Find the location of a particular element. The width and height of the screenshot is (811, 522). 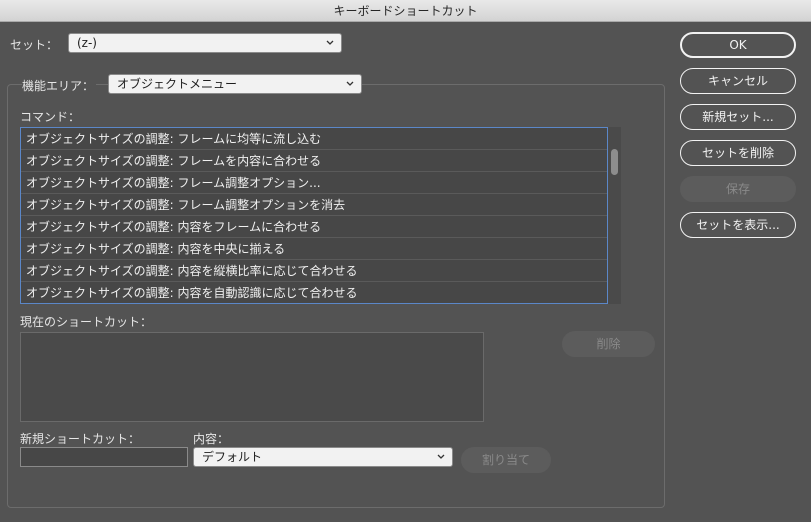

cancel-button: キャンセル is located at coordinates (738, 81).